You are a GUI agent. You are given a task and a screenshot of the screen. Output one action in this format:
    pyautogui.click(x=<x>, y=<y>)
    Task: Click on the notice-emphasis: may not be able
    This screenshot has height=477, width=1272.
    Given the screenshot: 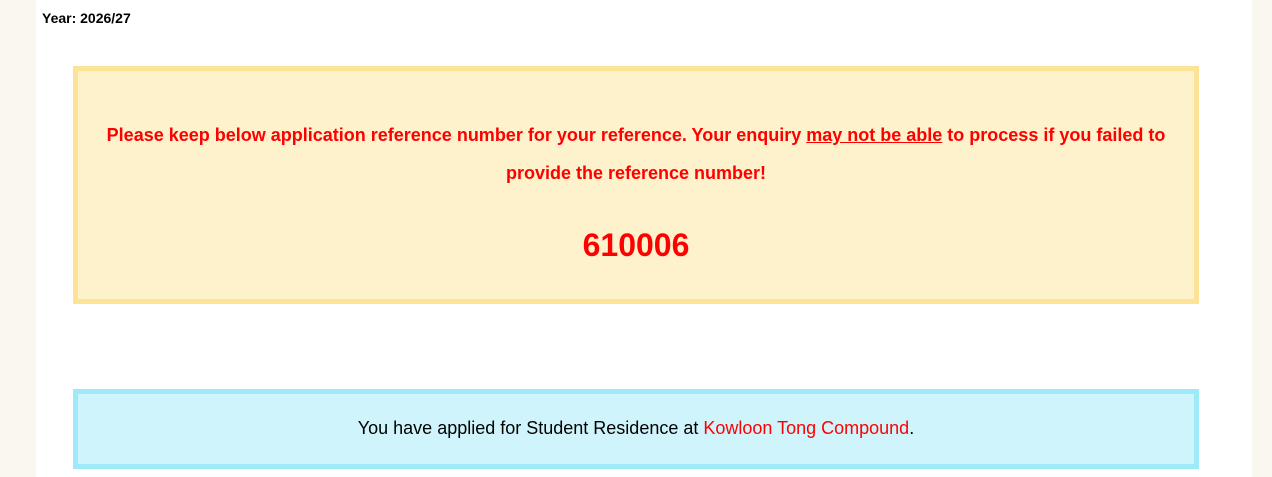 What is the action you would take?
    pyautogui.click(x=874, y=135)
    